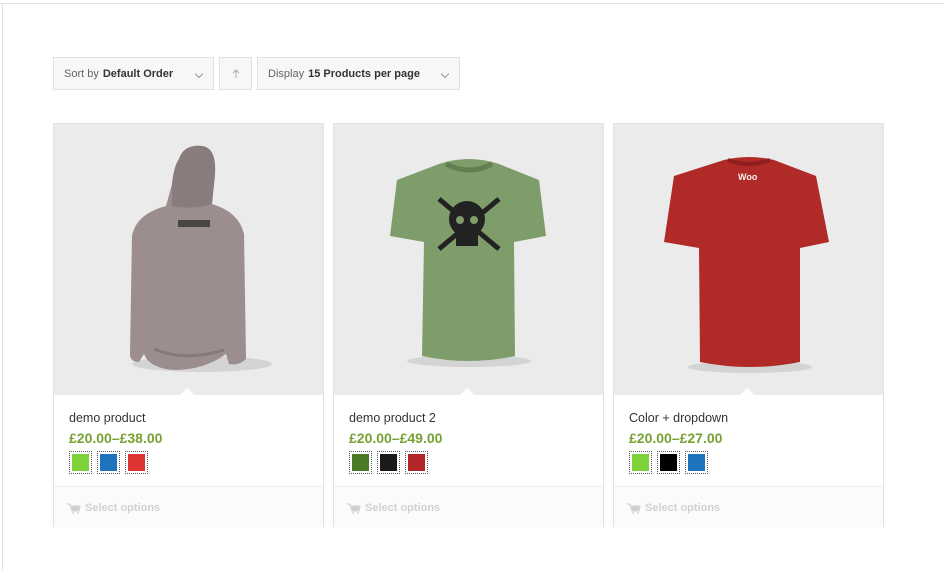 Image resolution: width=944 pixels, height=570 pixels. What do you see at coordinates (748, 177) in the screenshot?
I see `svg-text: Woo` at bounding box center [748, 177].